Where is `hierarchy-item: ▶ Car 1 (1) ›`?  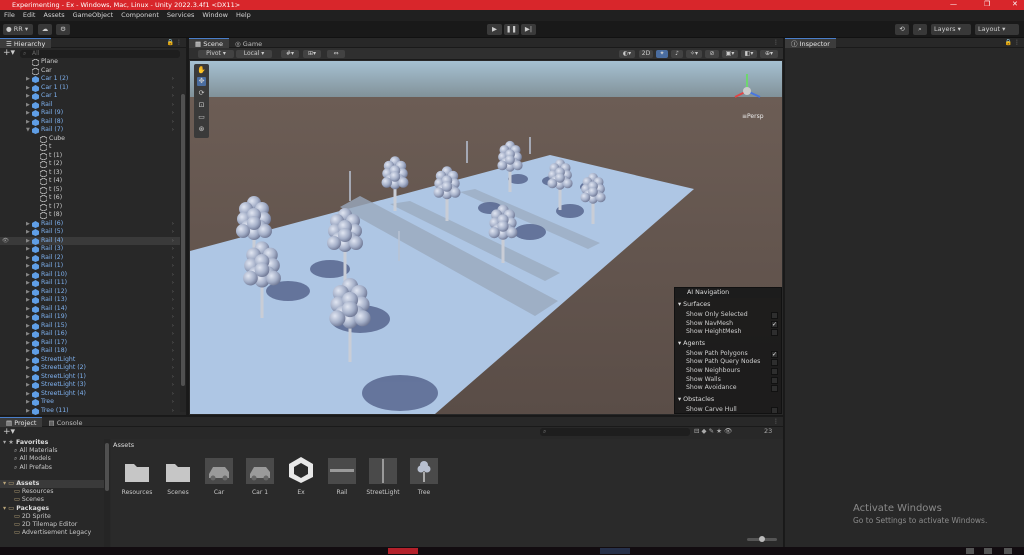
hierarchy-item: ▶ Car 1 (1) › is located at coordinates (90, 88).